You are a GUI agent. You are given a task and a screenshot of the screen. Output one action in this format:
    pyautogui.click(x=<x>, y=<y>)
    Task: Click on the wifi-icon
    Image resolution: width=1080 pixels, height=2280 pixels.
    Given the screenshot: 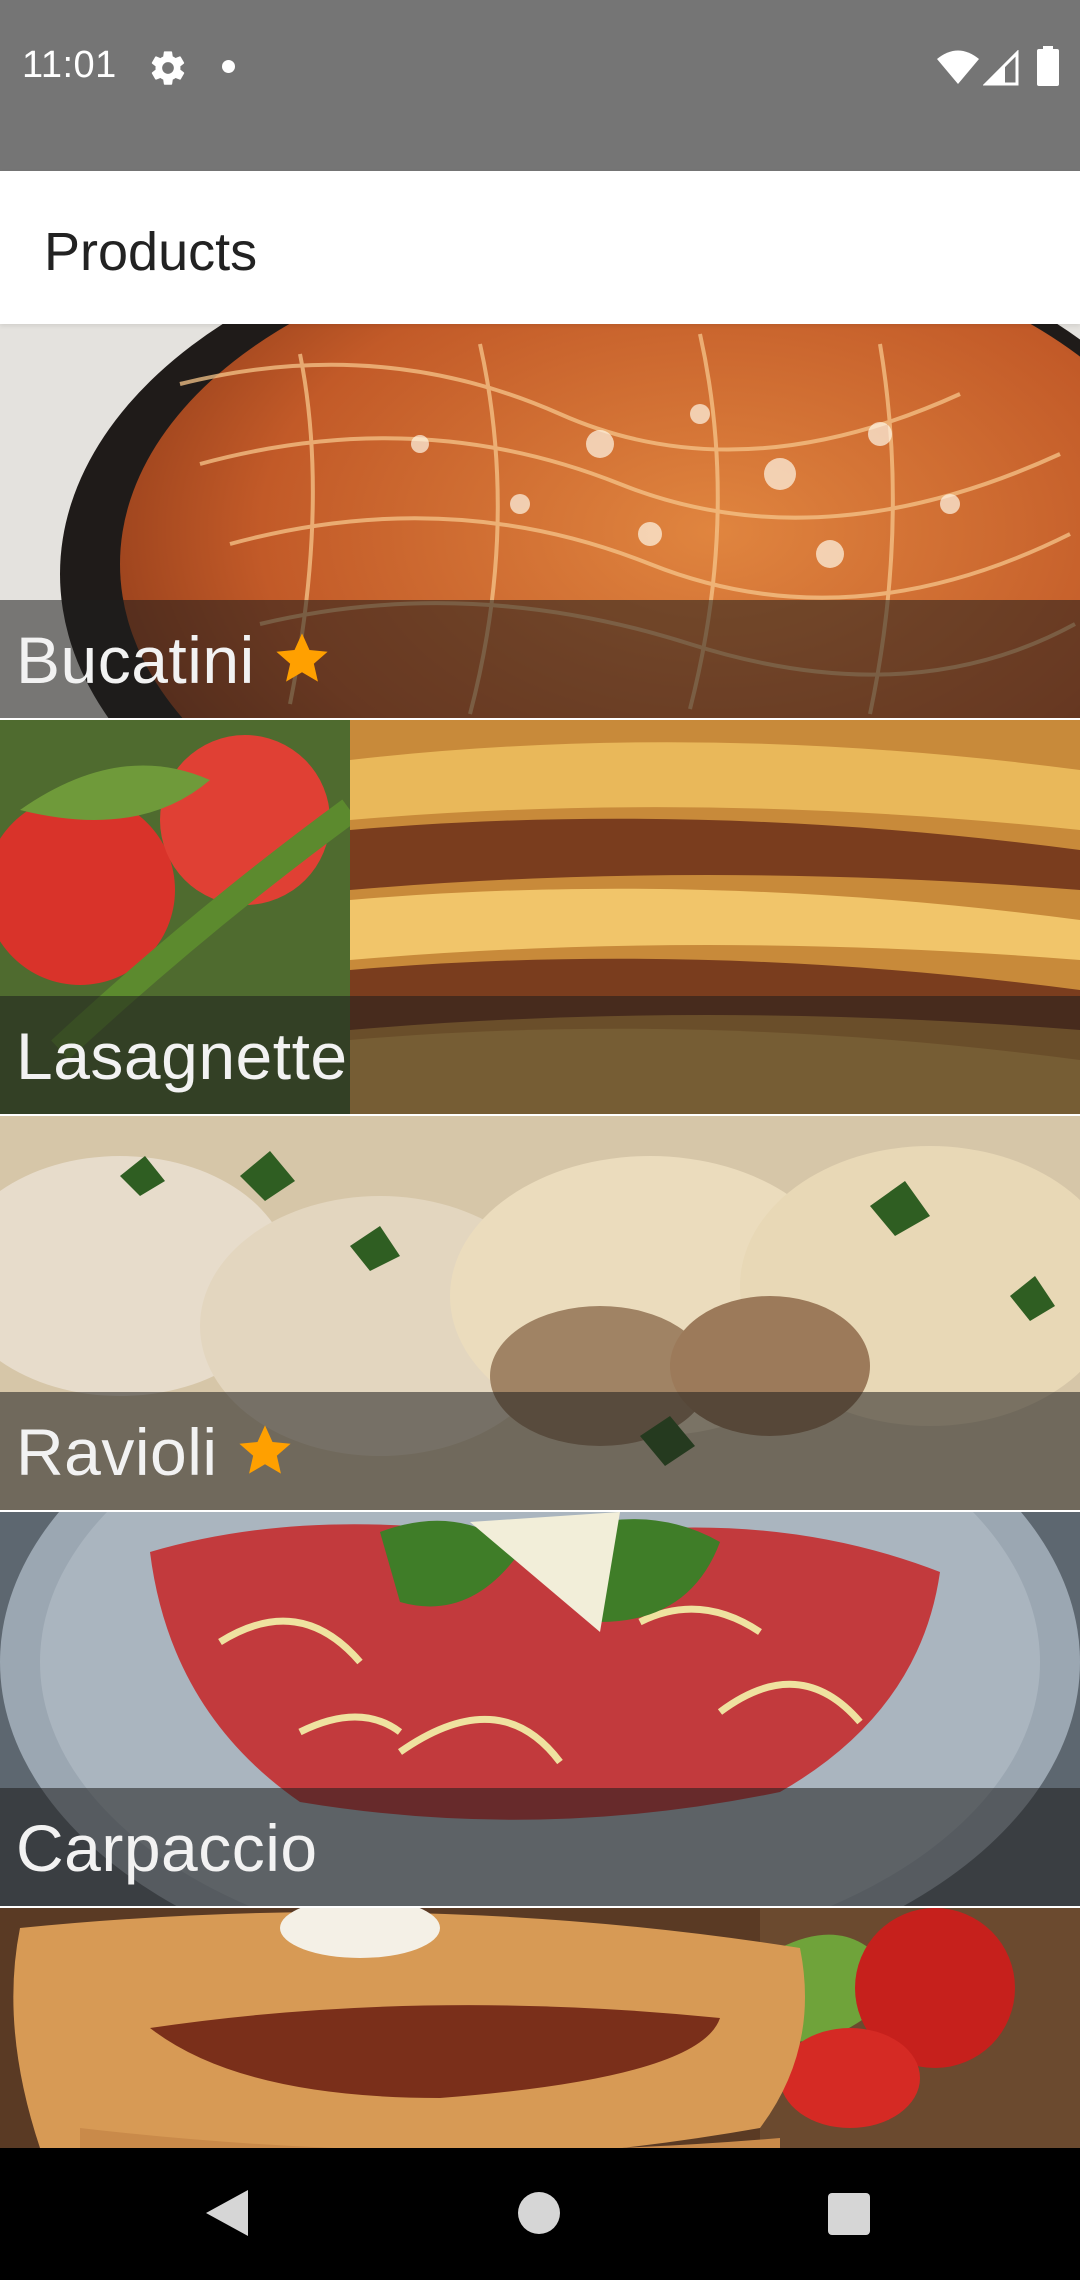 What is the action you would take?
    pyautogui.click(x=958, y=67)
    